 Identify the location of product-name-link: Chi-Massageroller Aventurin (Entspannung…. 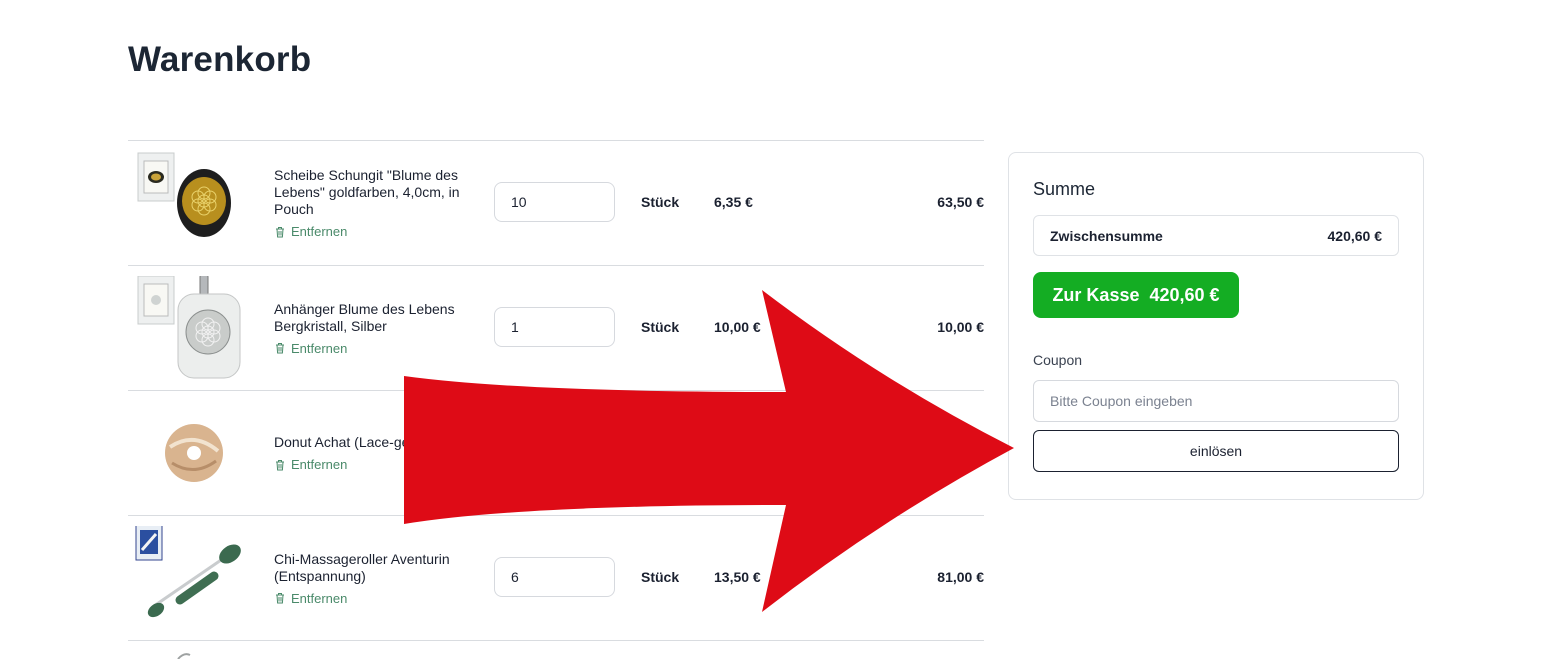
(374, 568).